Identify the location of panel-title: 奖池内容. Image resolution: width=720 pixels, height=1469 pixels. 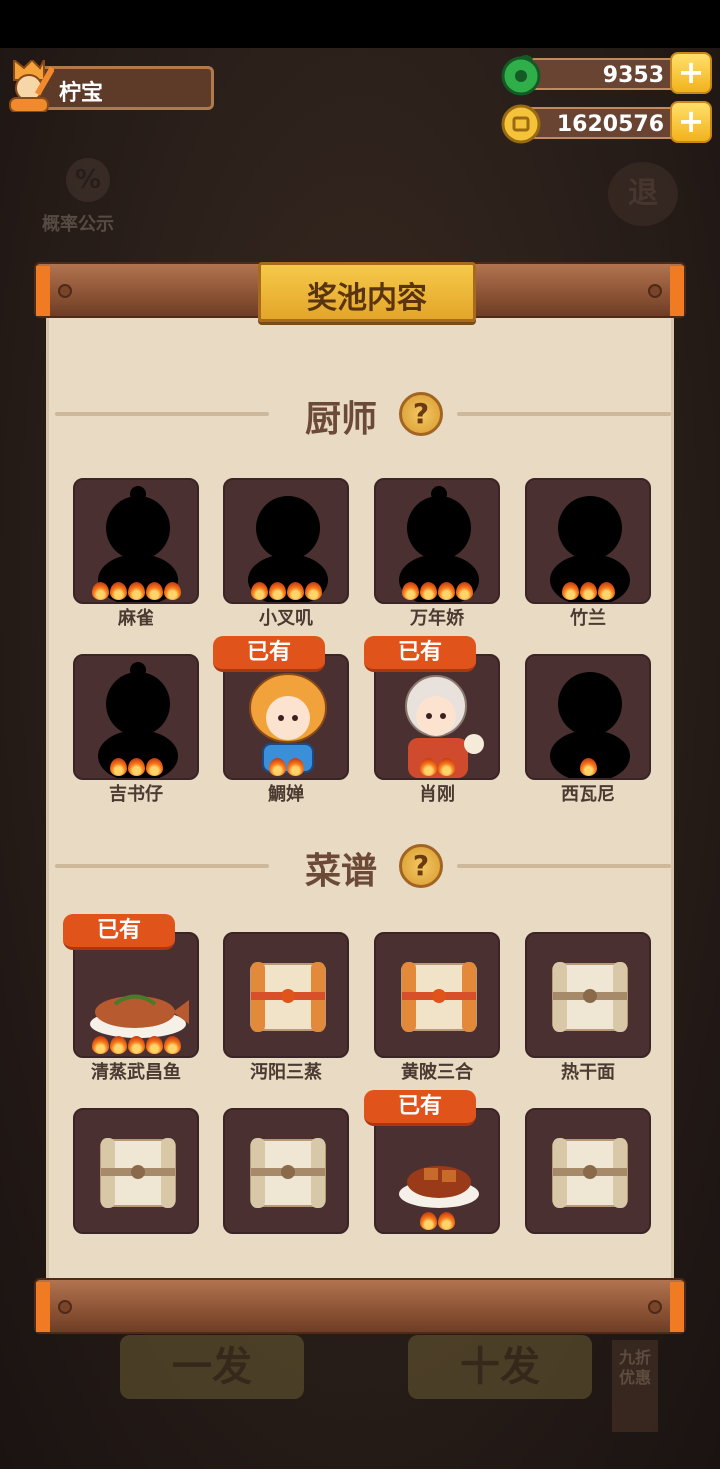
(367, 298).